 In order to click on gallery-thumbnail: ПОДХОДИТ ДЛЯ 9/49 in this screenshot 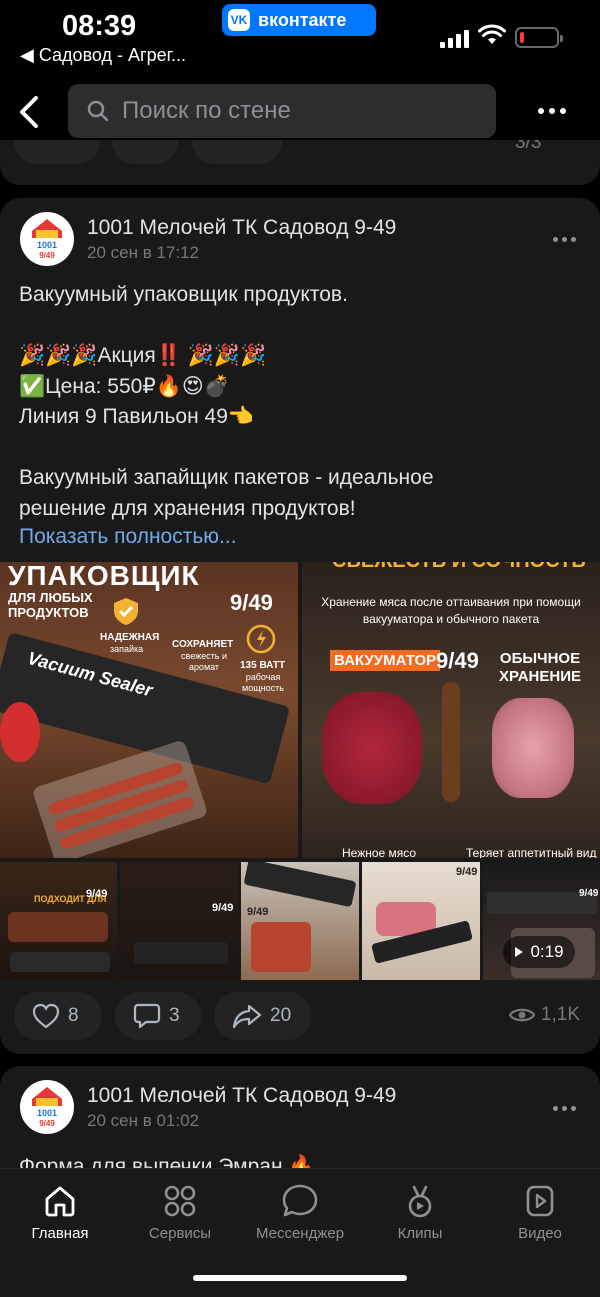, I will do `click(58, 921)`.